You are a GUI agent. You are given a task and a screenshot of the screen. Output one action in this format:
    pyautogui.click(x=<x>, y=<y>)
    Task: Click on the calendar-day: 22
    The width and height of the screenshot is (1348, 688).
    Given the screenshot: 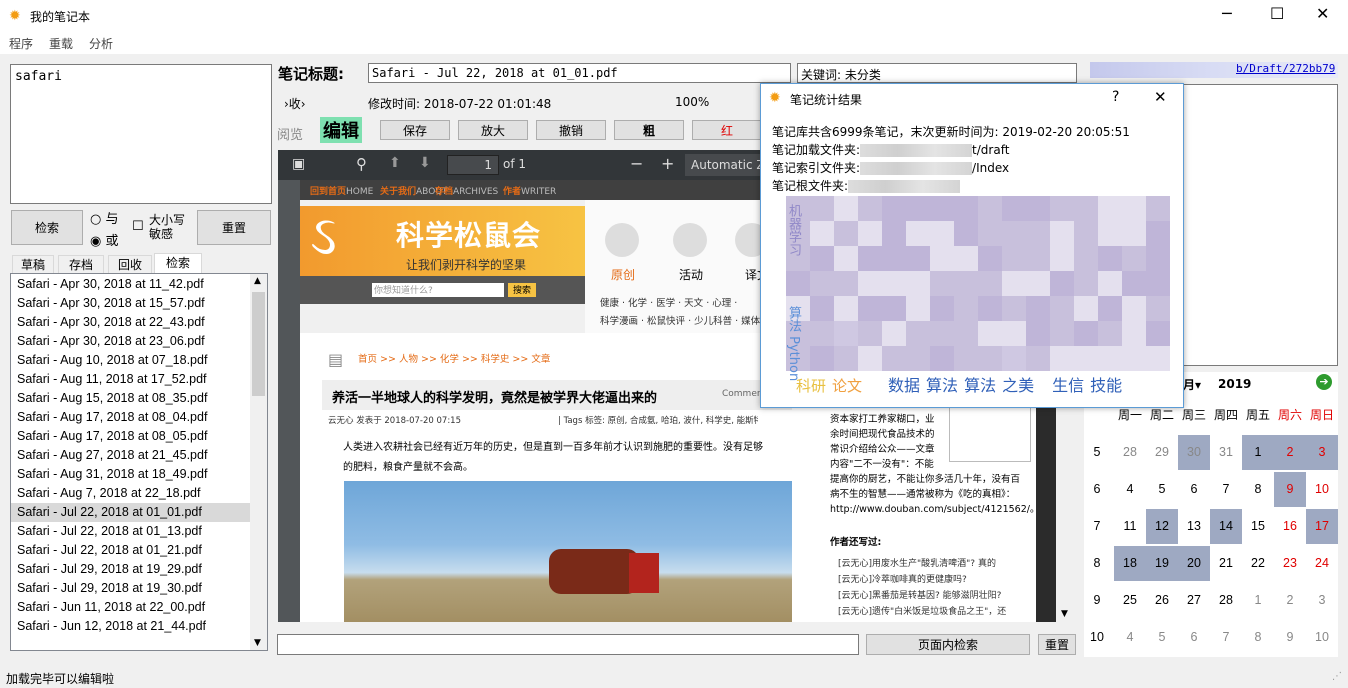 What is the action you would take?
    pyautogui.click(x=1258, y=563)
    